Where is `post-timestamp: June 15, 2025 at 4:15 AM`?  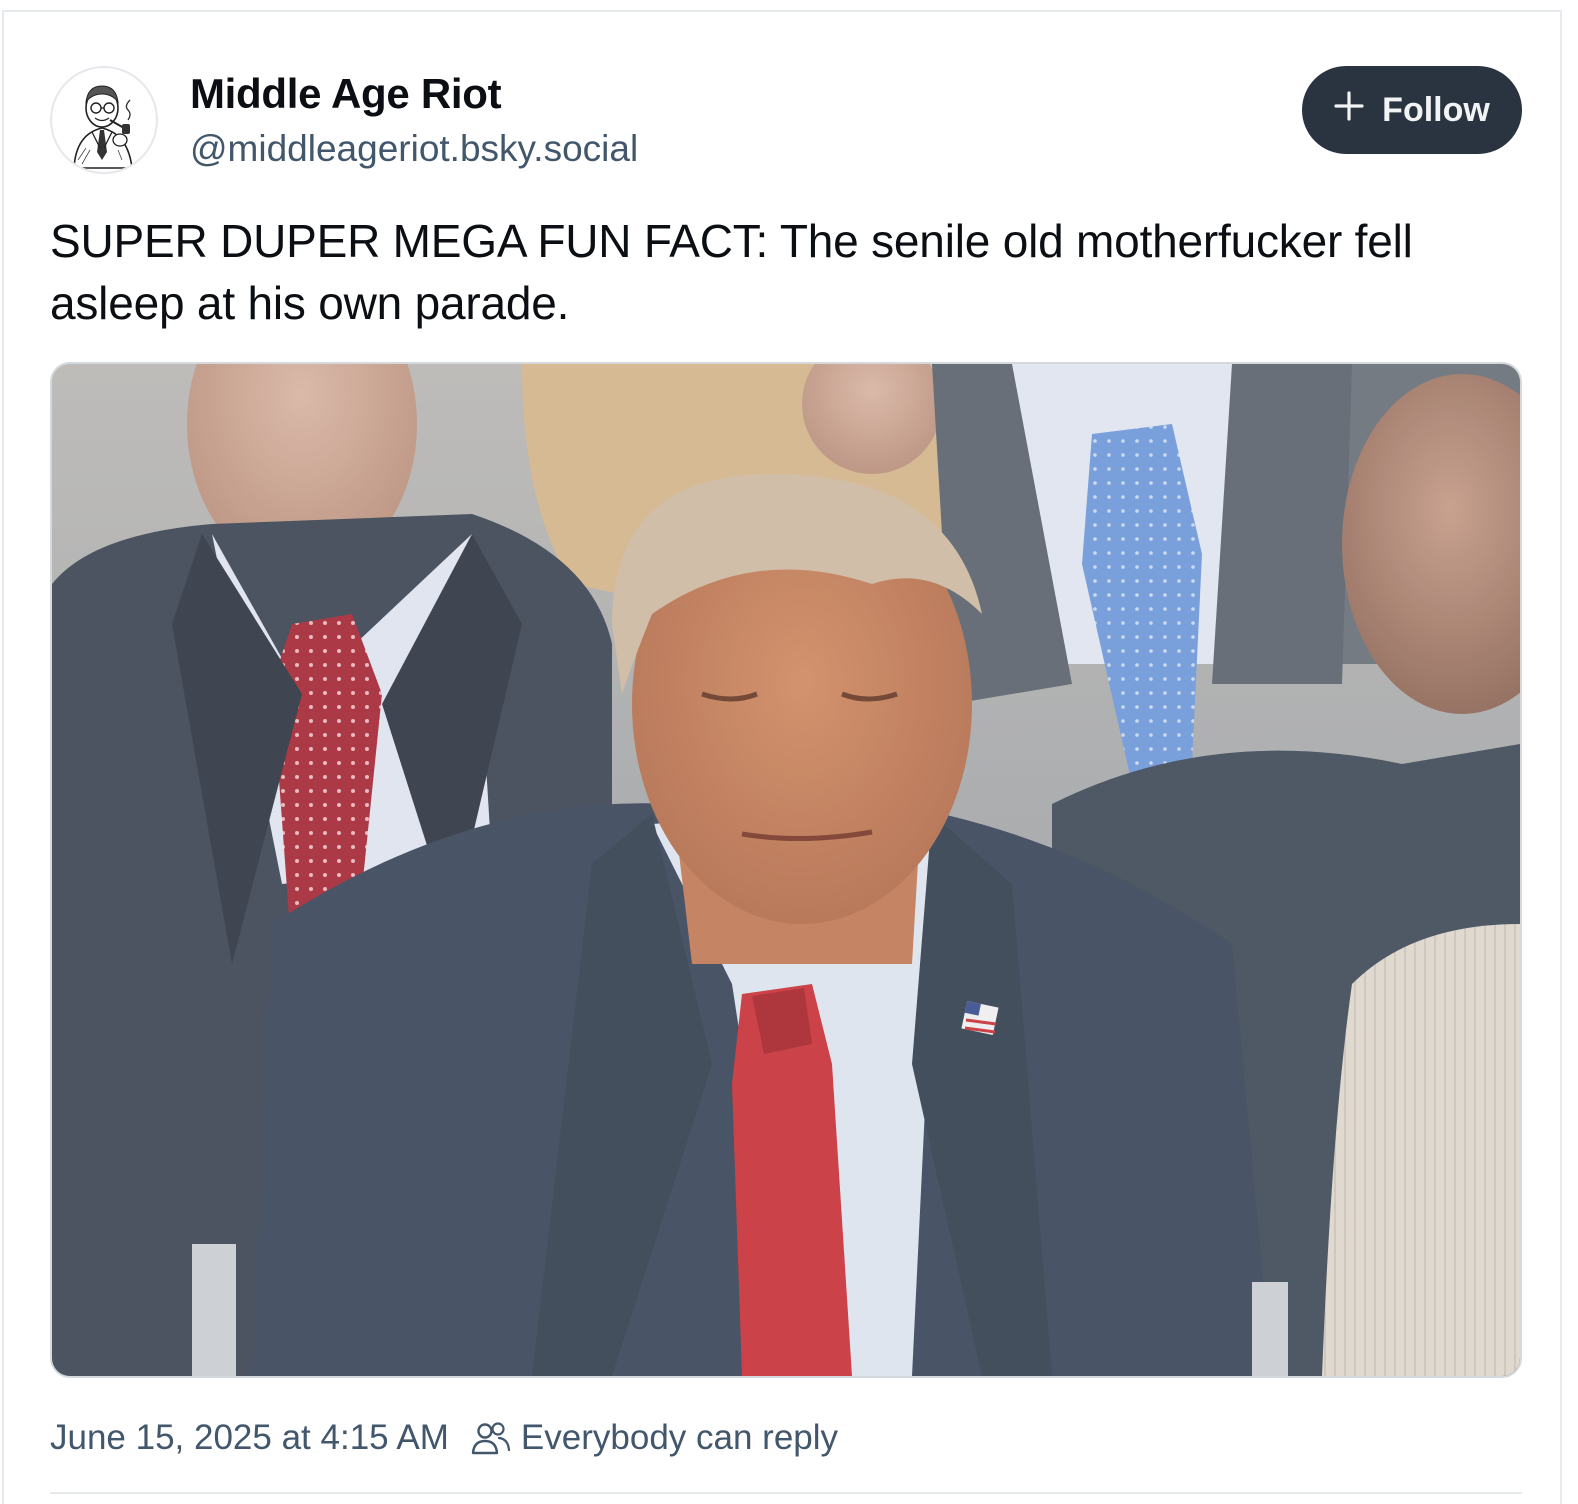
post-timestamp: June 15, 2025 at 4:15 AM is located at coordinates (249, 1438).